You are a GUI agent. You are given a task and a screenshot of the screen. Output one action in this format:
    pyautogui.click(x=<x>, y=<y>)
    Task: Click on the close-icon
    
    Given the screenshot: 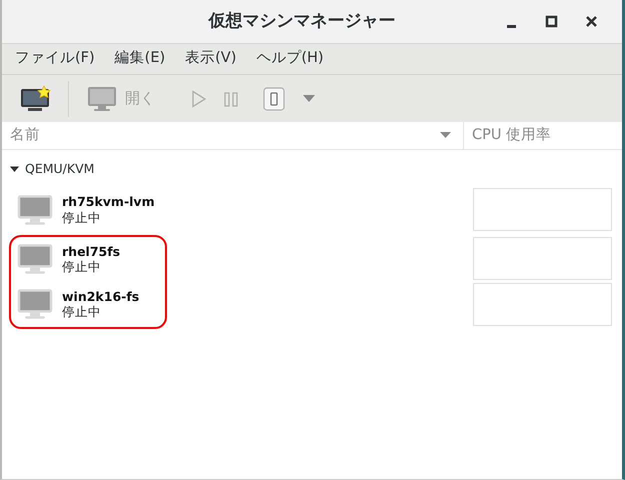 What is the action you would take?
    pyautogui.click(x=591, y=21)
    